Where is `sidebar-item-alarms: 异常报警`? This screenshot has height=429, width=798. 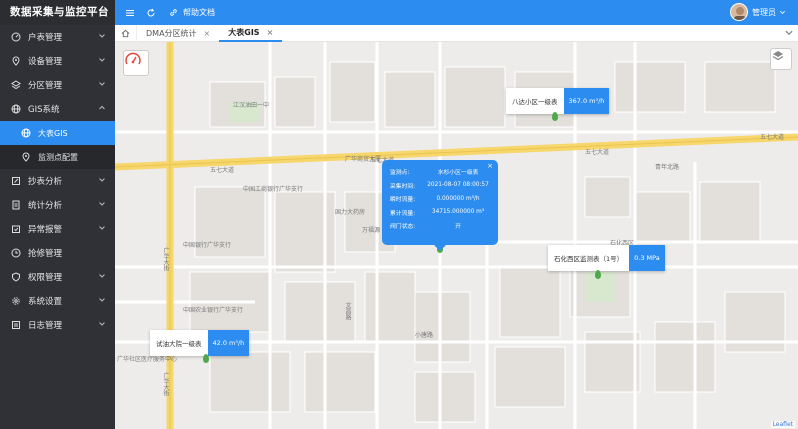 sidebar-item-alarms: 异常报警 is located at coordinates (57, 229).